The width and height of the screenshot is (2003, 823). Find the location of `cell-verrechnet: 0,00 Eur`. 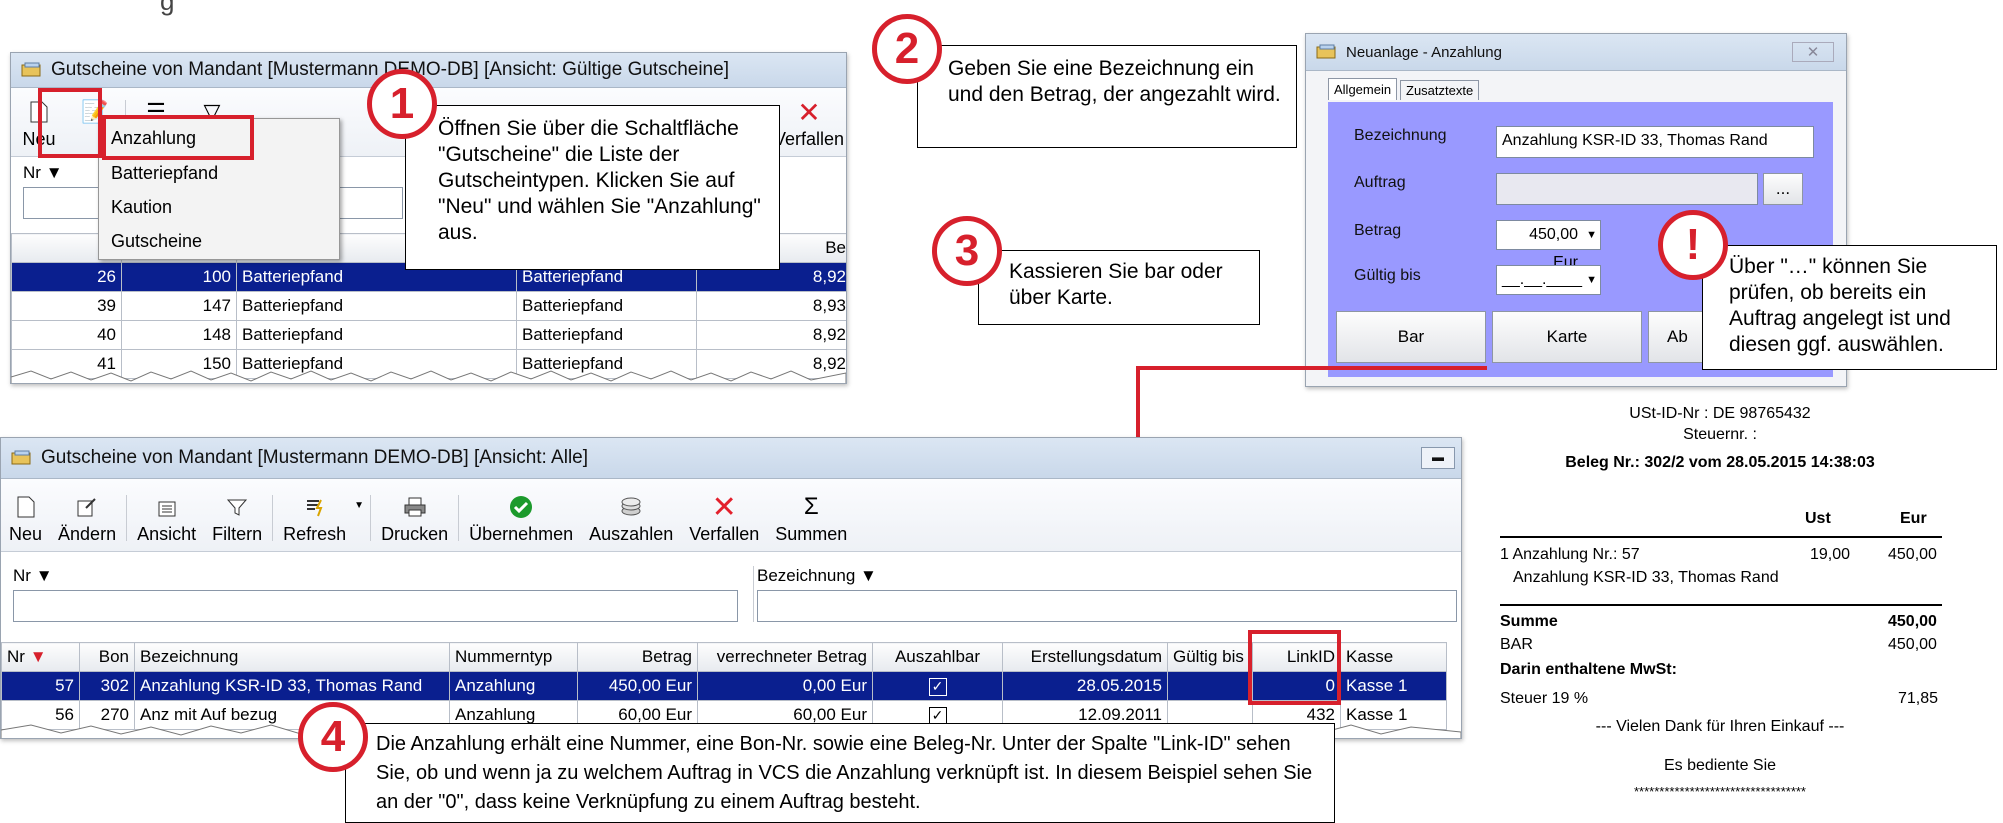

cell-verrechnet: 0,00 Eur is located at coordinates (785, 686).